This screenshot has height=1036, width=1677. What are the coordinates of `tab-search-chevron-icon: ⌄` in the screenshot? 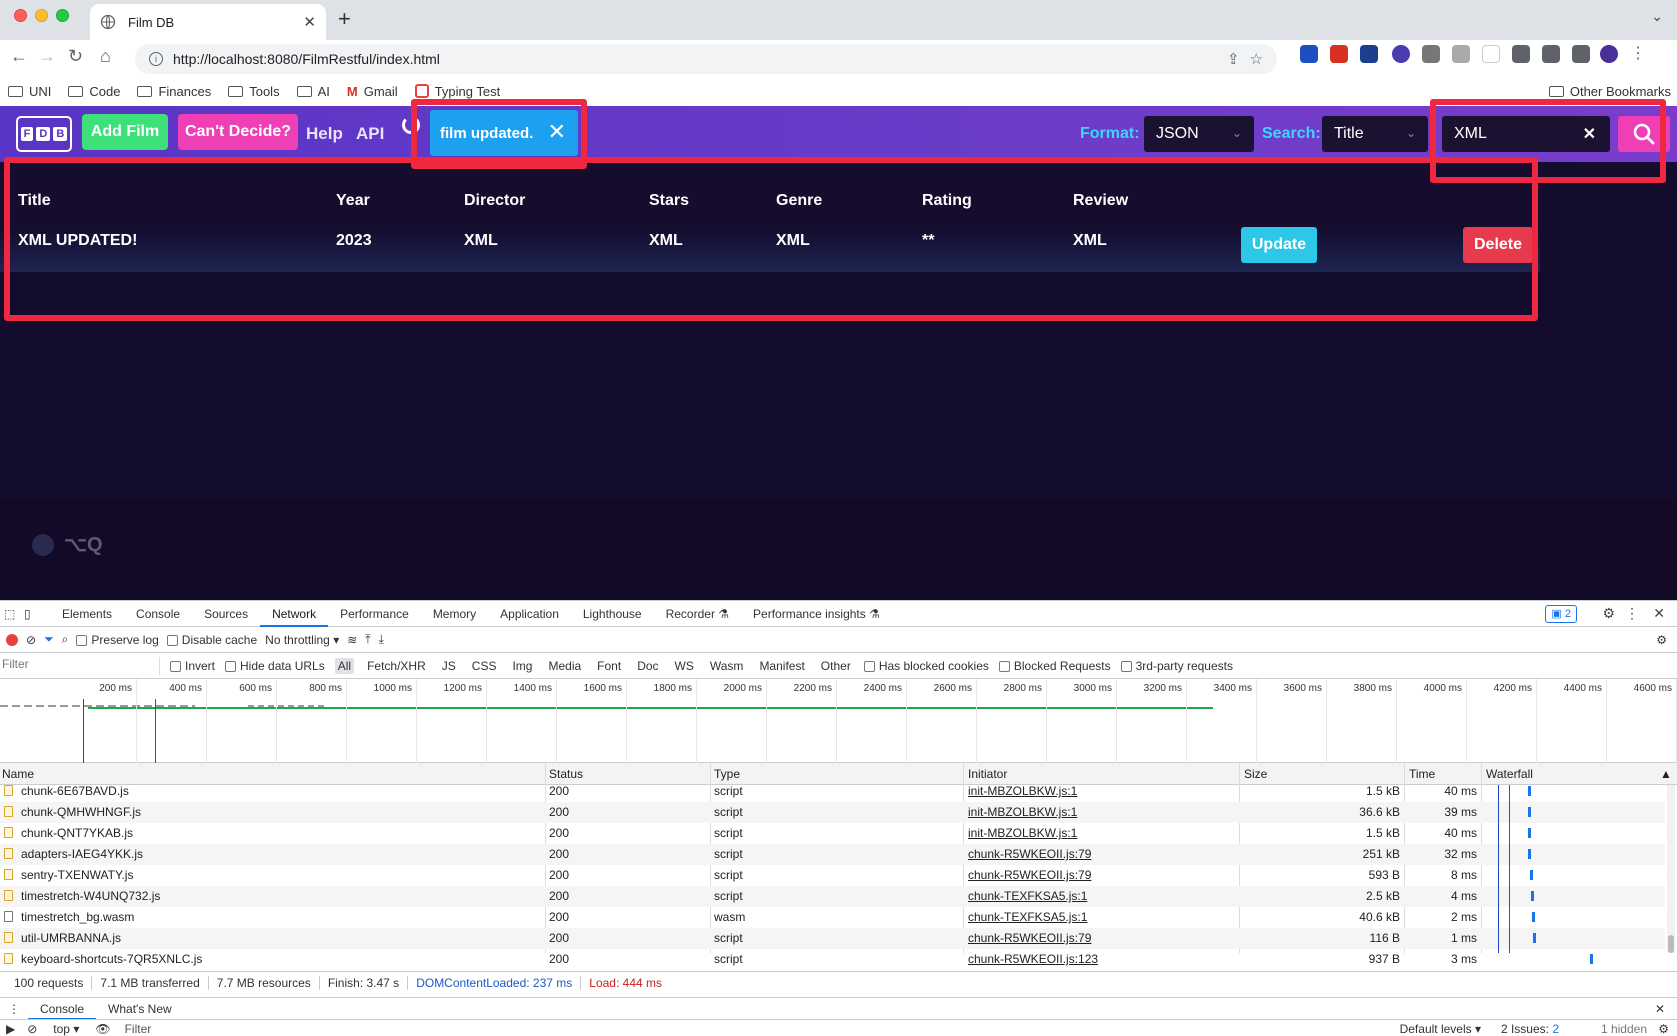 It's located at (1657, 16).